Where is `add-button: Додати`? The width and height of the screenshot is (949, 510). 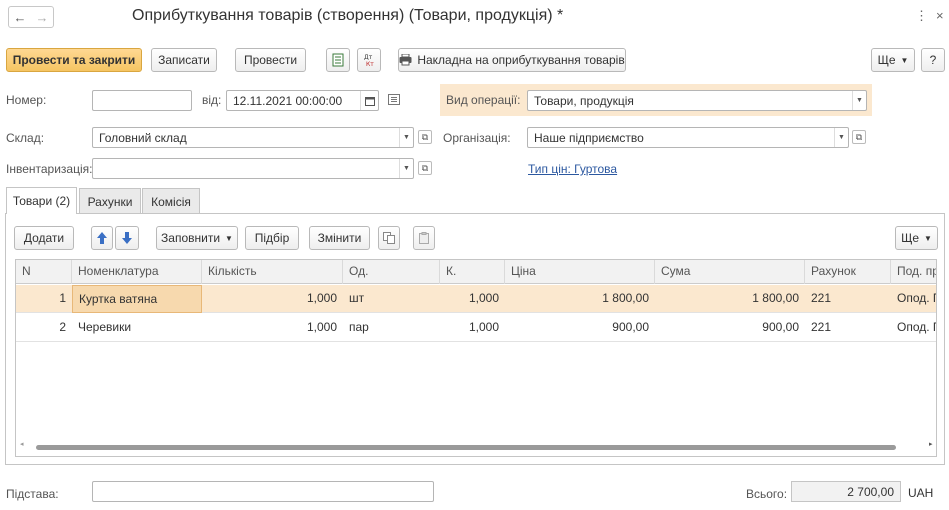
add-button: Додати is located at coordinates (44, 238).